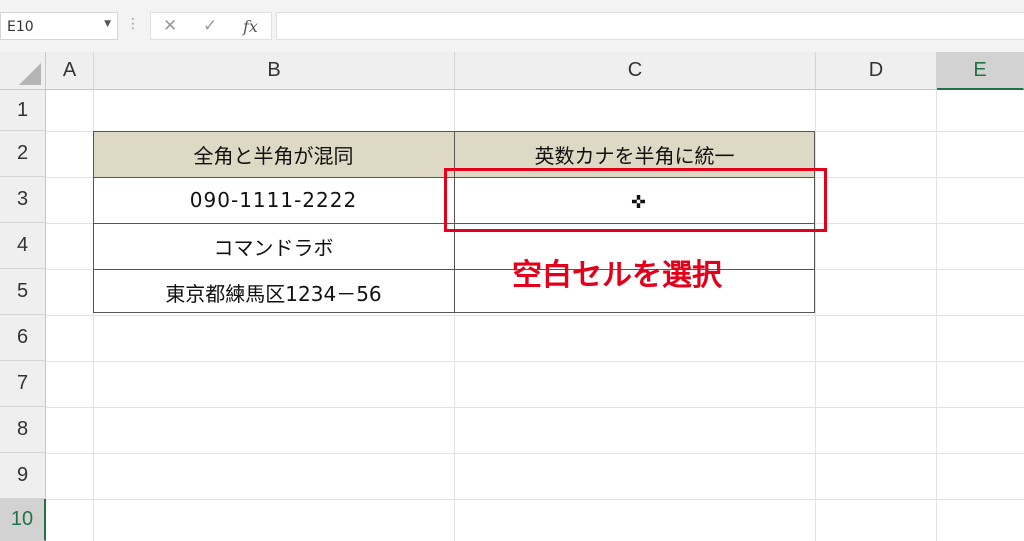  What do you see at coordinates (23, 520) in the screenshot?
I see `row-header-10: 10` at bounding box center [23, 520].